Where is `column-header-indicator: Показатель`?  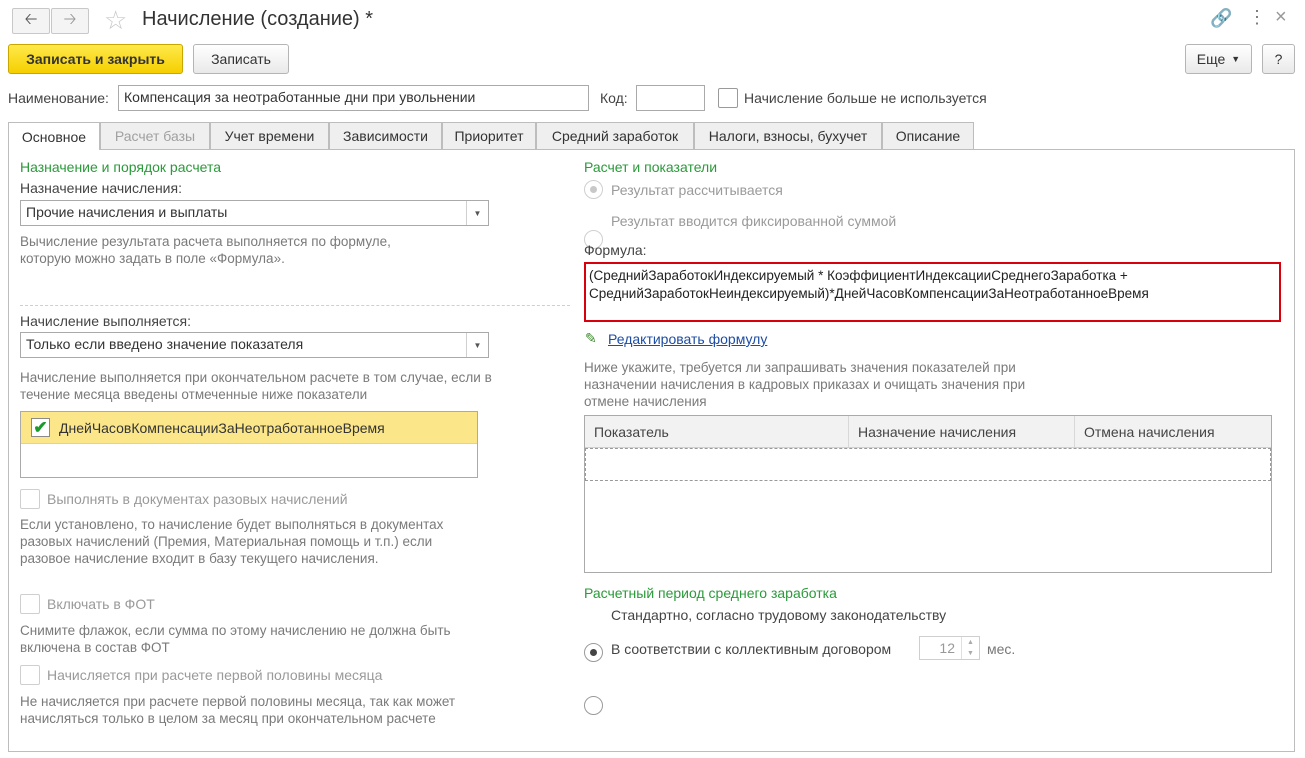 column-header-indicator: Показатель is located at coordinates (717, 431).